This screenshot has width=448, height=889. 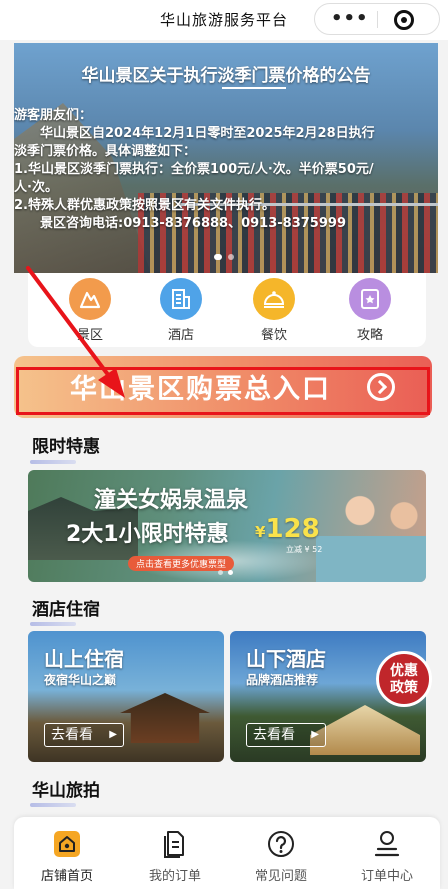 What do you see at coordinates (84, 659) in the screenshot?
I see `hotel-card-title: 山上住宿` at bounding box center [84, 659].